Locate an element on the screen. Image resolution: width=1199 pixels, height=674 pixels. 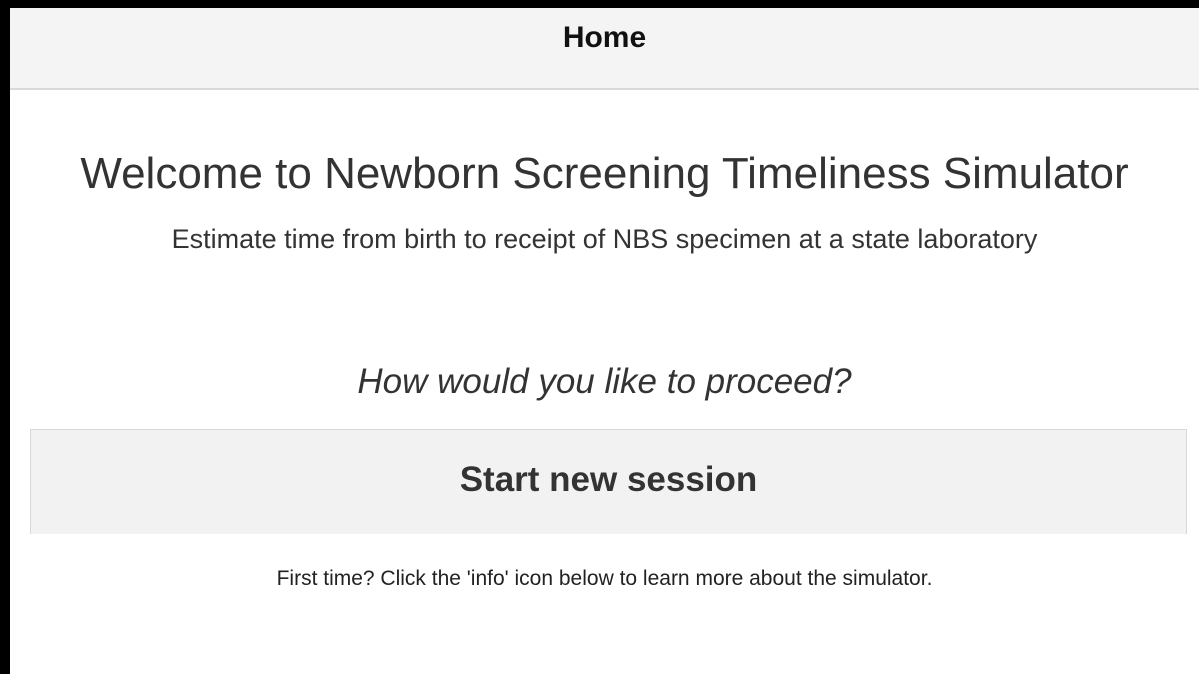
page-title: Home is located at coordinates (604, 37).